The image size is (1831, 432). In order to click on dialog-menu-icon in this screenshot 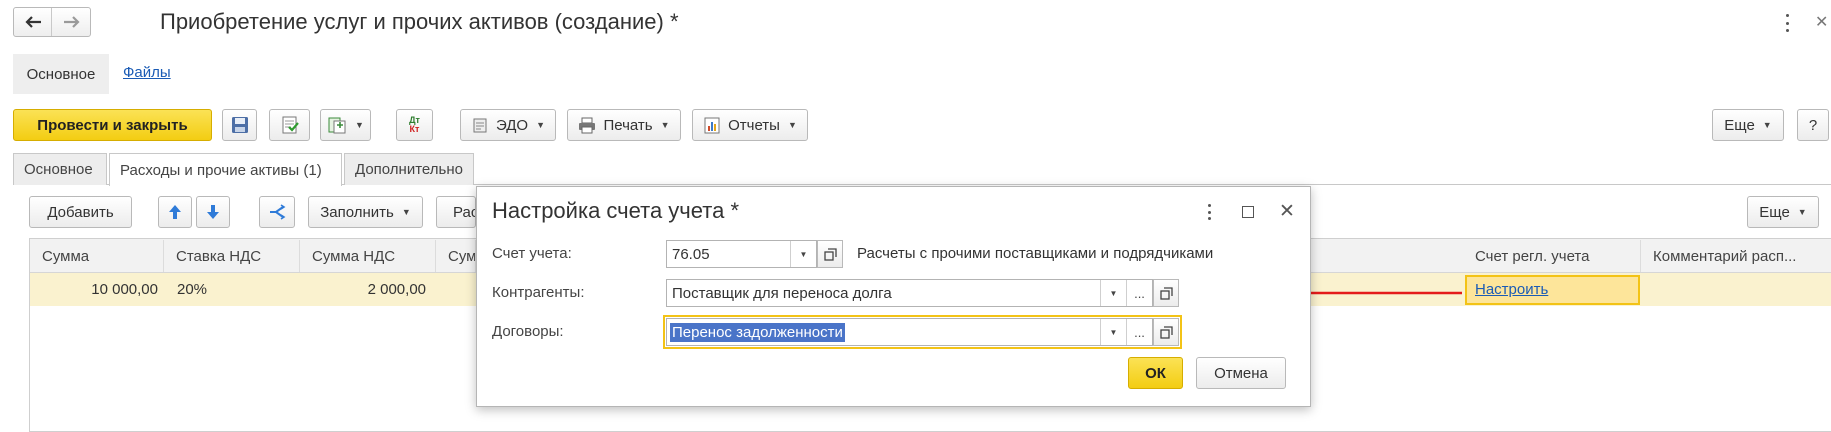, I will do `click(1209, 212)`.